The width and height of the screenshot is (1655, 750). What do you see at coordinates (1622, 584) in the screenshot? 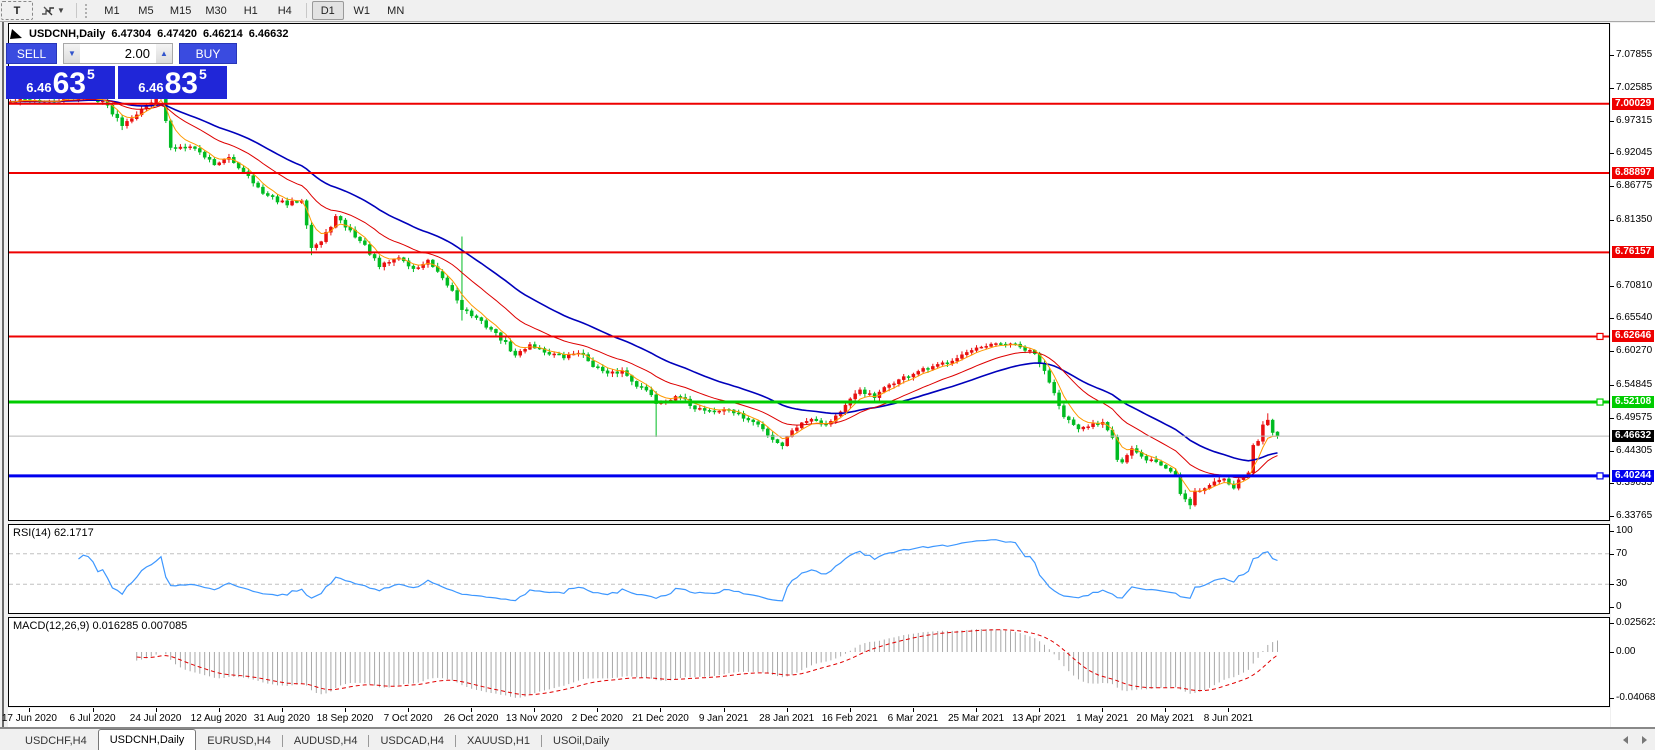
I see `rsi-tick-label: 30` at bounding box center [1622, 584].